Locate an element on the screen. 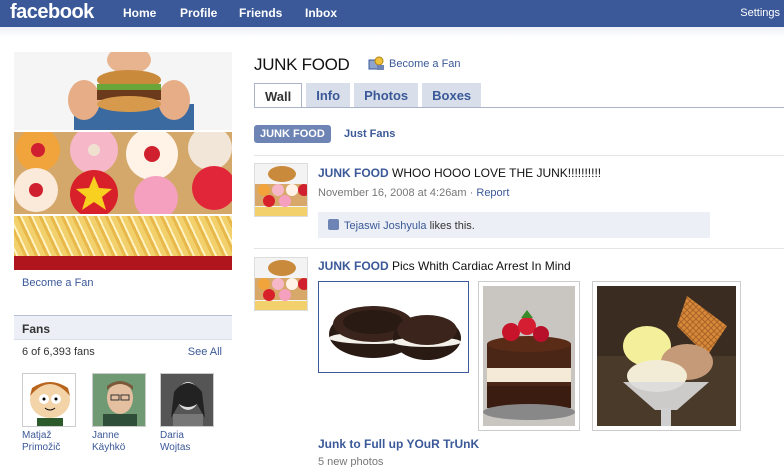  fan-icon is located at coordinates (376, 63).